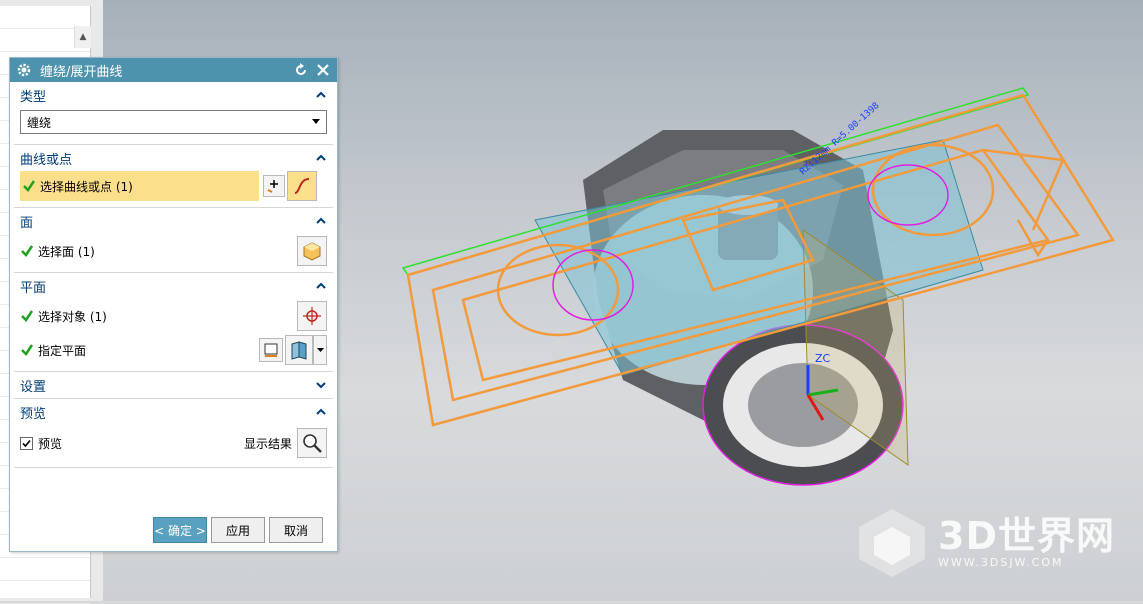  I want to click on specify-plane-row: 指定平面, so click(173, 350).